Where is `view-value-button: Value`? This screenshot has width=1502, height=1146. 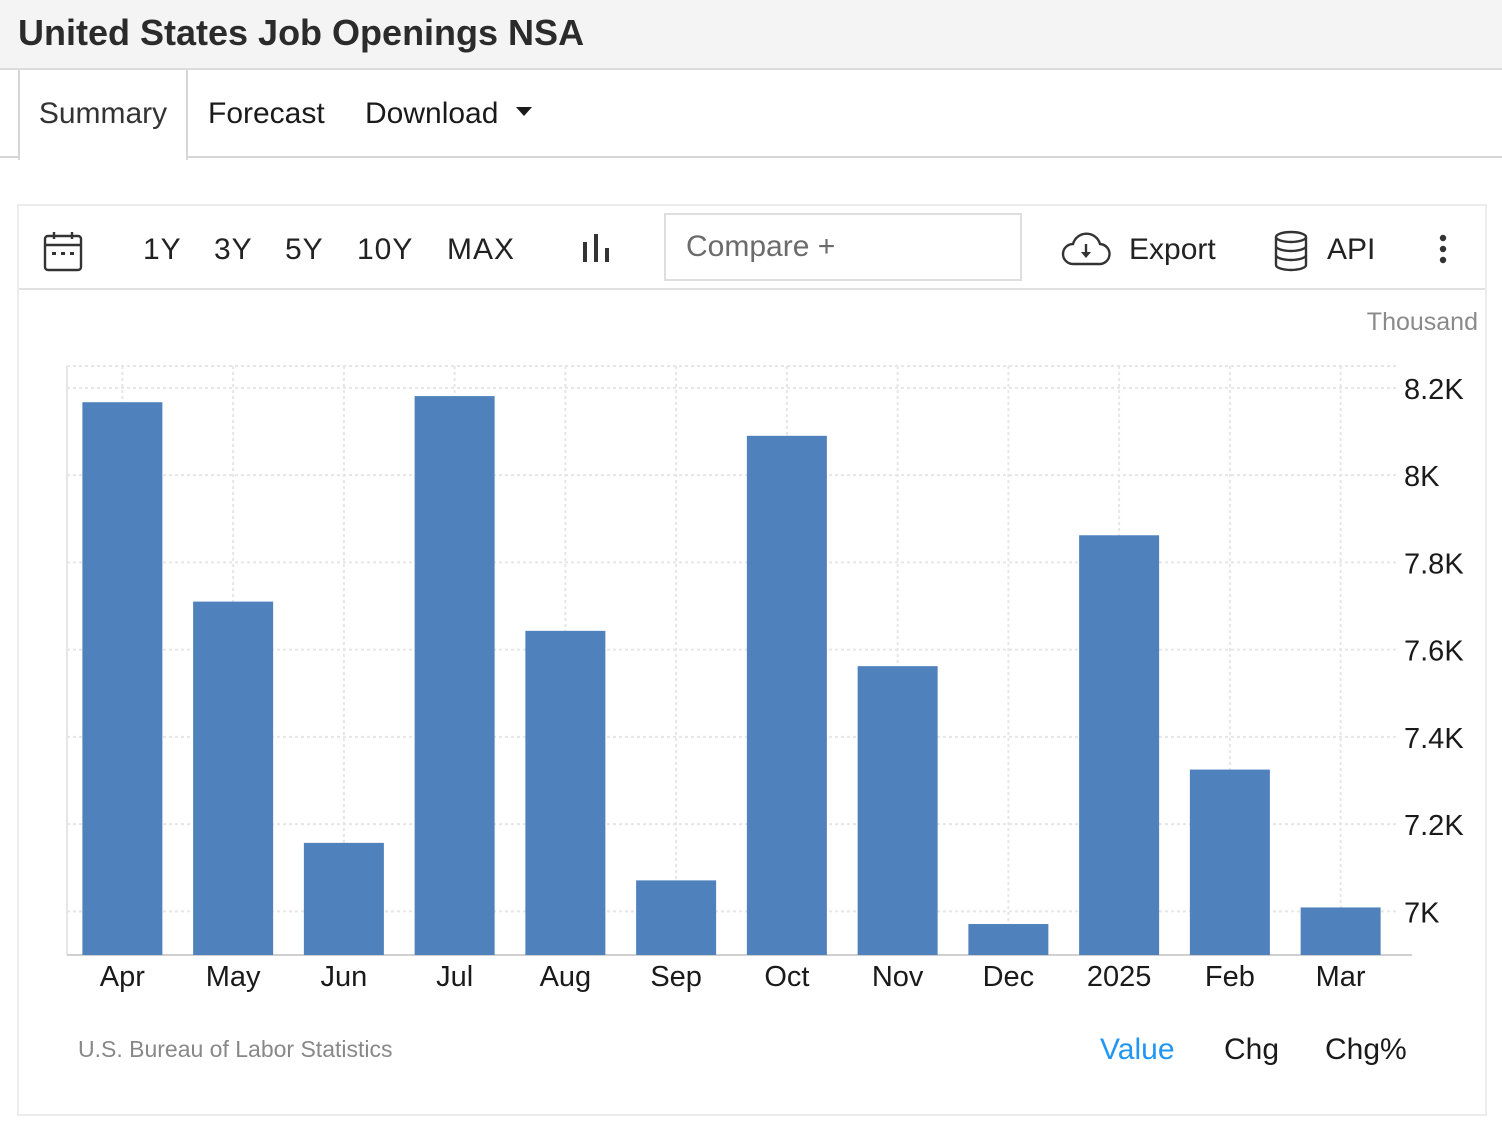
view-value-button: Value is located at coordinates (1137, 1050).